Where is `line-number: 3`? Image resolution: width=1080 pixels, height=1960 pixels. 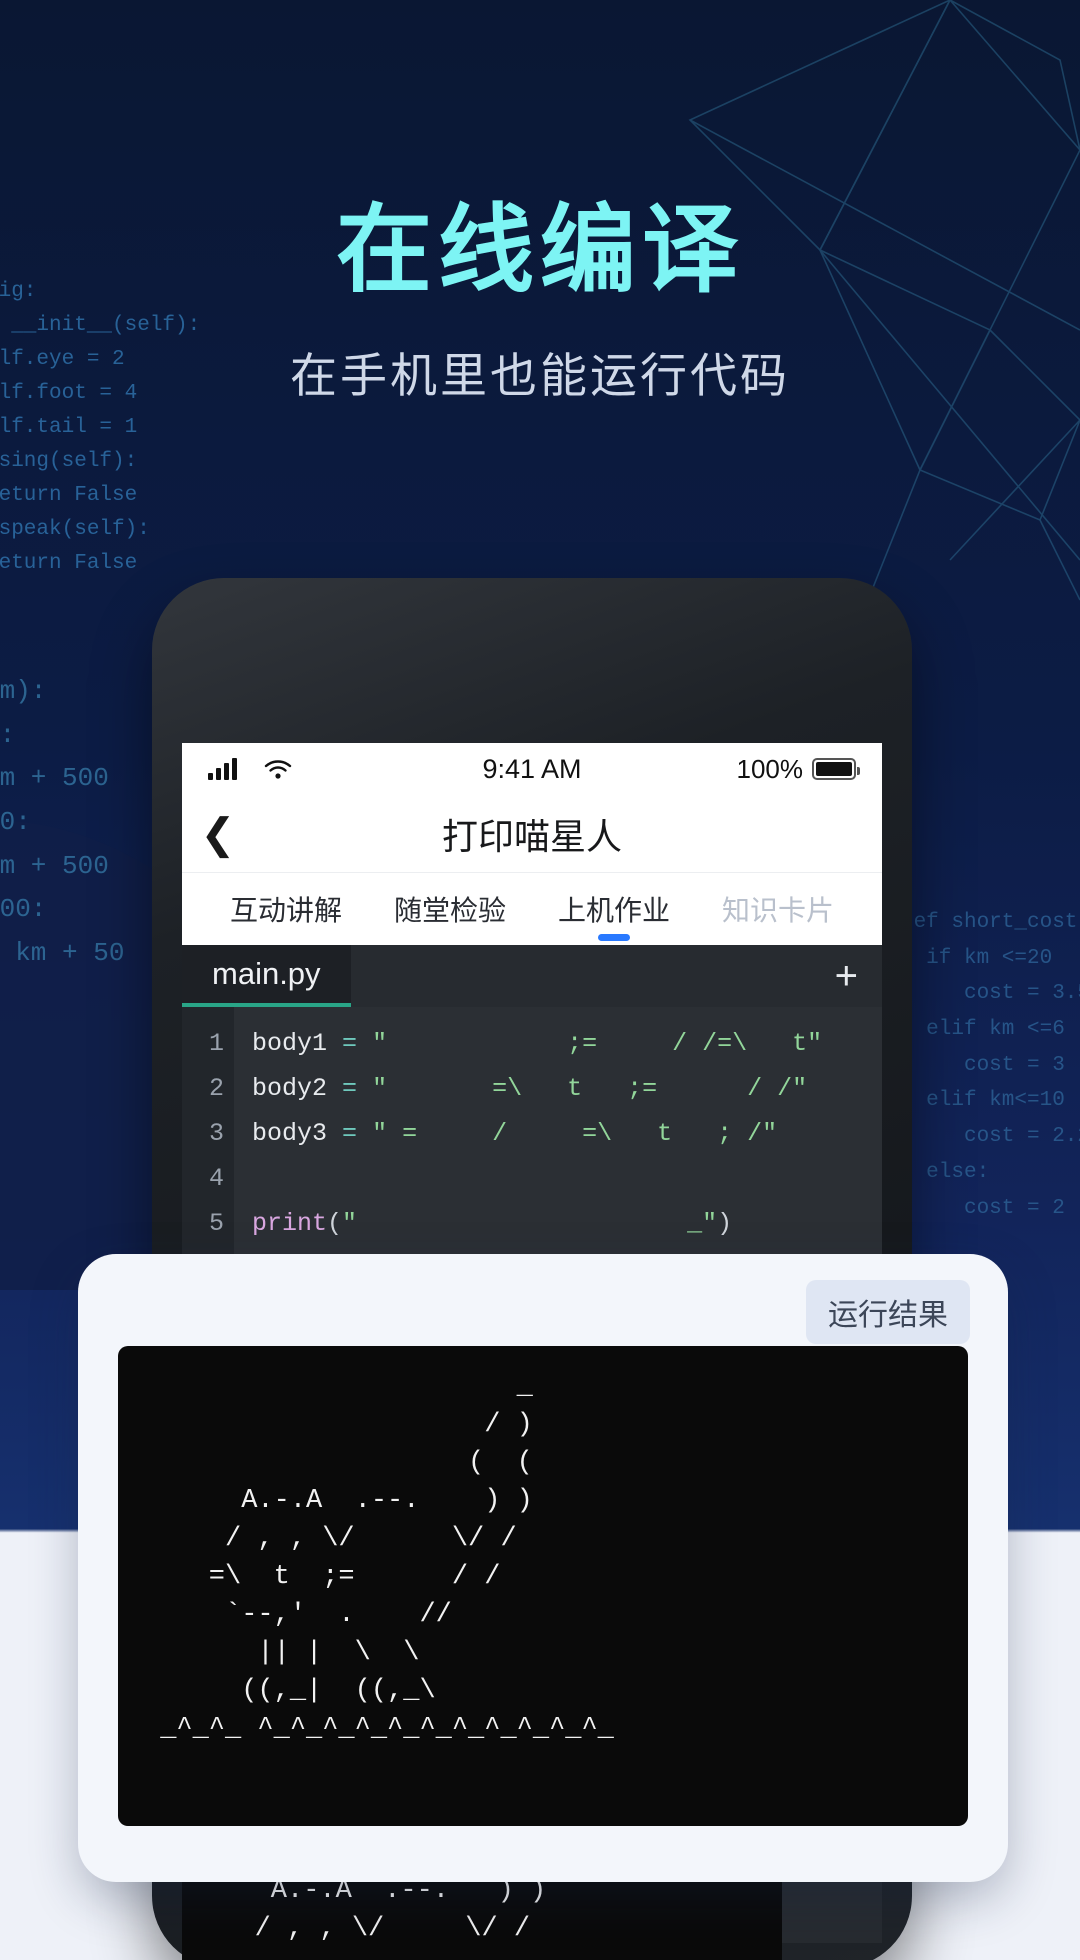
line-number: 3 is located at coordinates (216, 1133).